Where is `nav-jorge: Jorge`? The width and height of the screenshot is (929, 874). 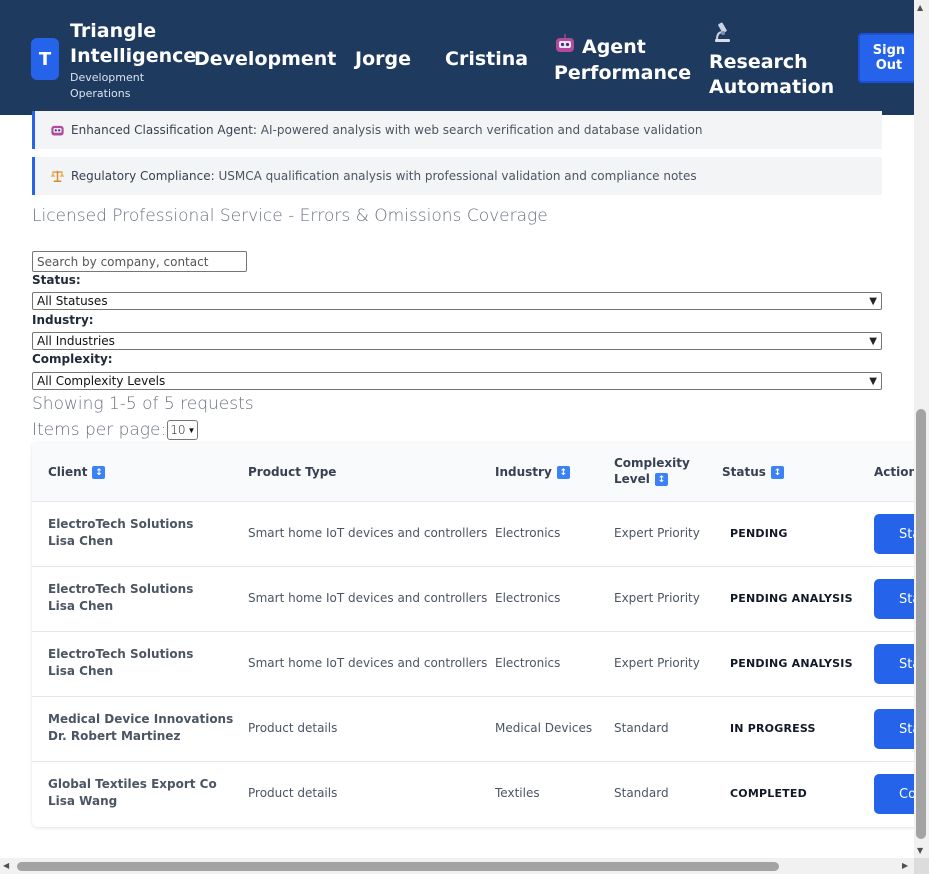
nav-jorge: Jorge is located at coordinates (383, 59).